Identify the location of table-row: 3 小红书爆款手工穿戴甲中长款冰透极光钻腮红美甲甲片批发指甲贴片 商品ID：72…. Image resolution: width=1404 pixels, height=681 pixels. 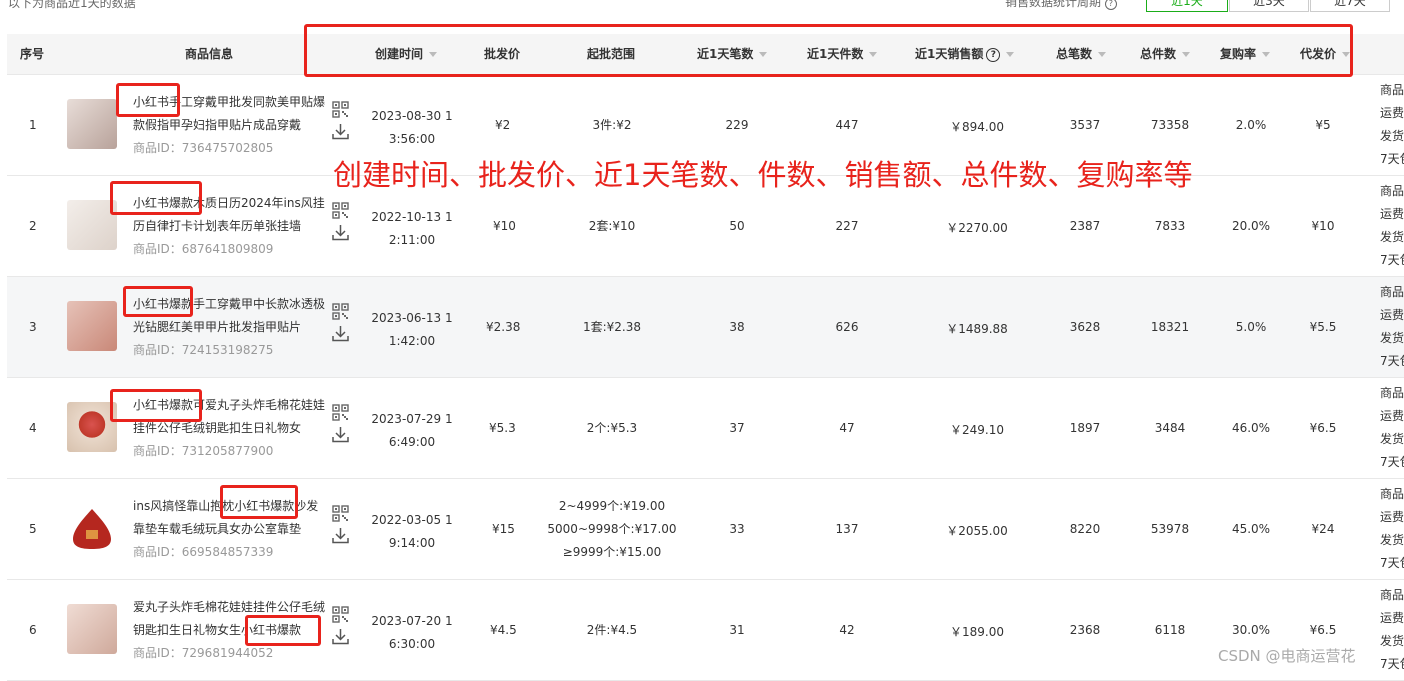
(705, 327).